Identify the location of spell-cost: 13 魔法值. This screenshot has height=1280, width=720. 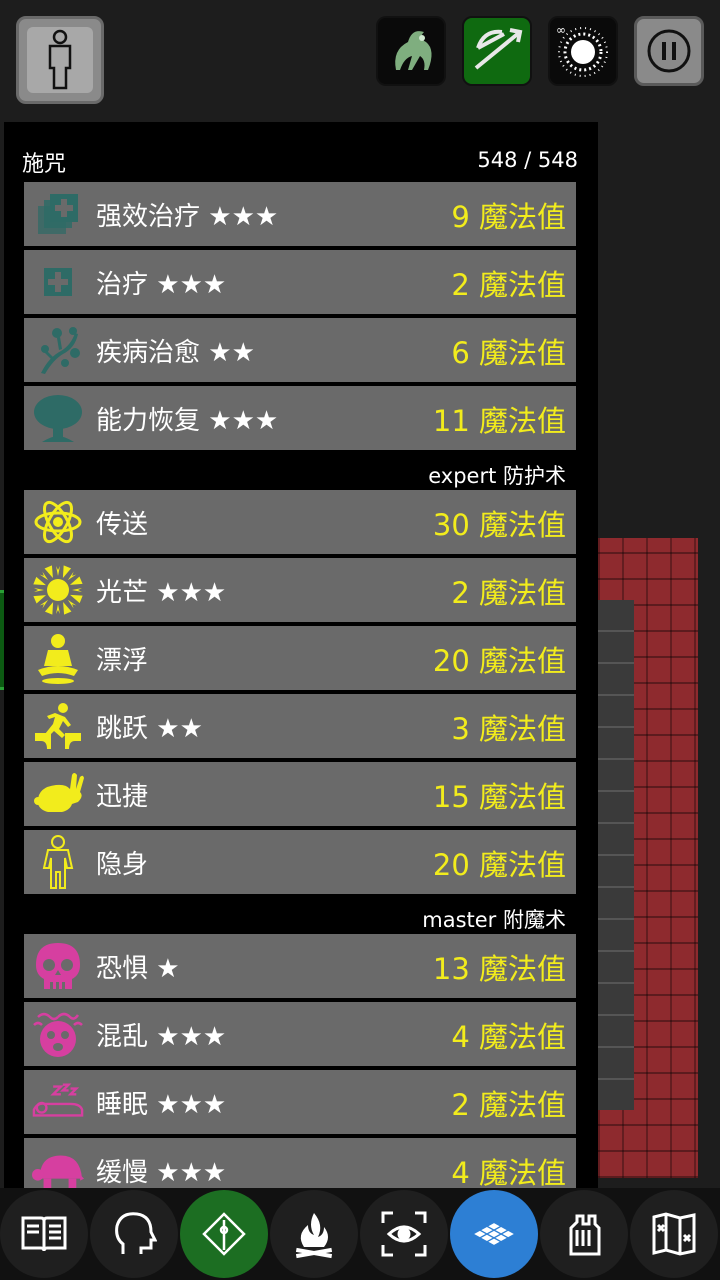
(499, 969).